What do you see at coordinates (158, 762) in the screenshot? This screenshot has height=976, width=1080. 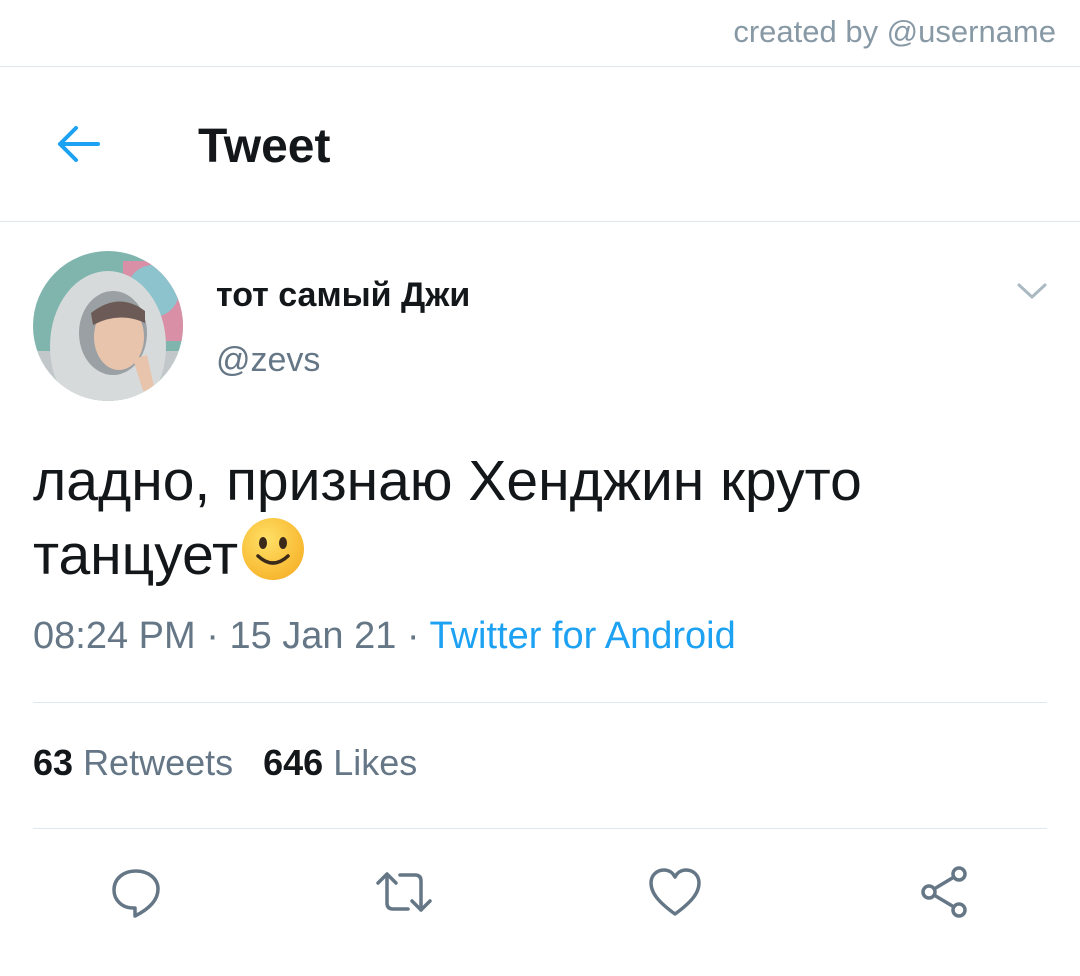 I see `retweets-label: Retweets` at bounding box center [158, 762].